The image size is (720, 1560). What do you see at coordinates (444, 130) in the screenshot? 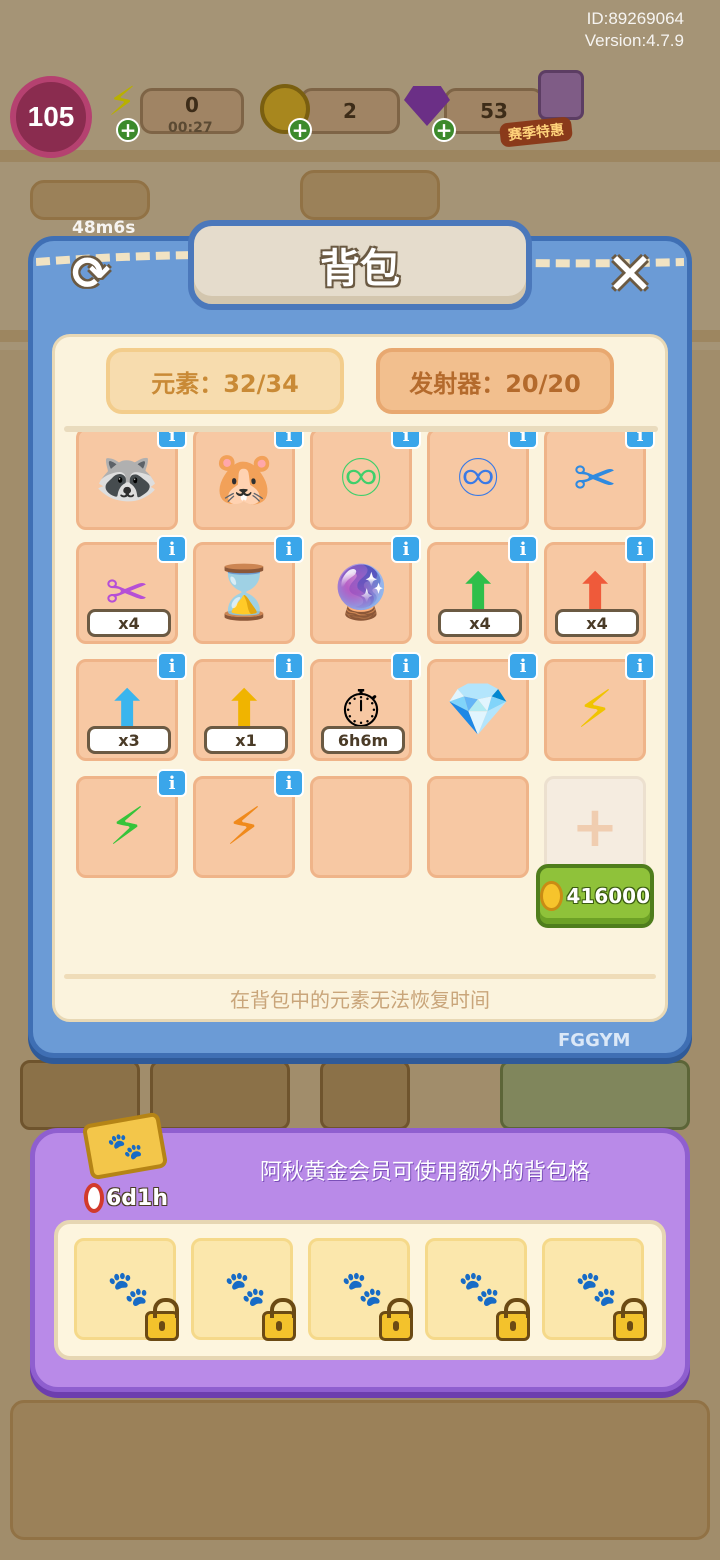
I see `gem-plus-icon: +` at bounding box center [444, 130].